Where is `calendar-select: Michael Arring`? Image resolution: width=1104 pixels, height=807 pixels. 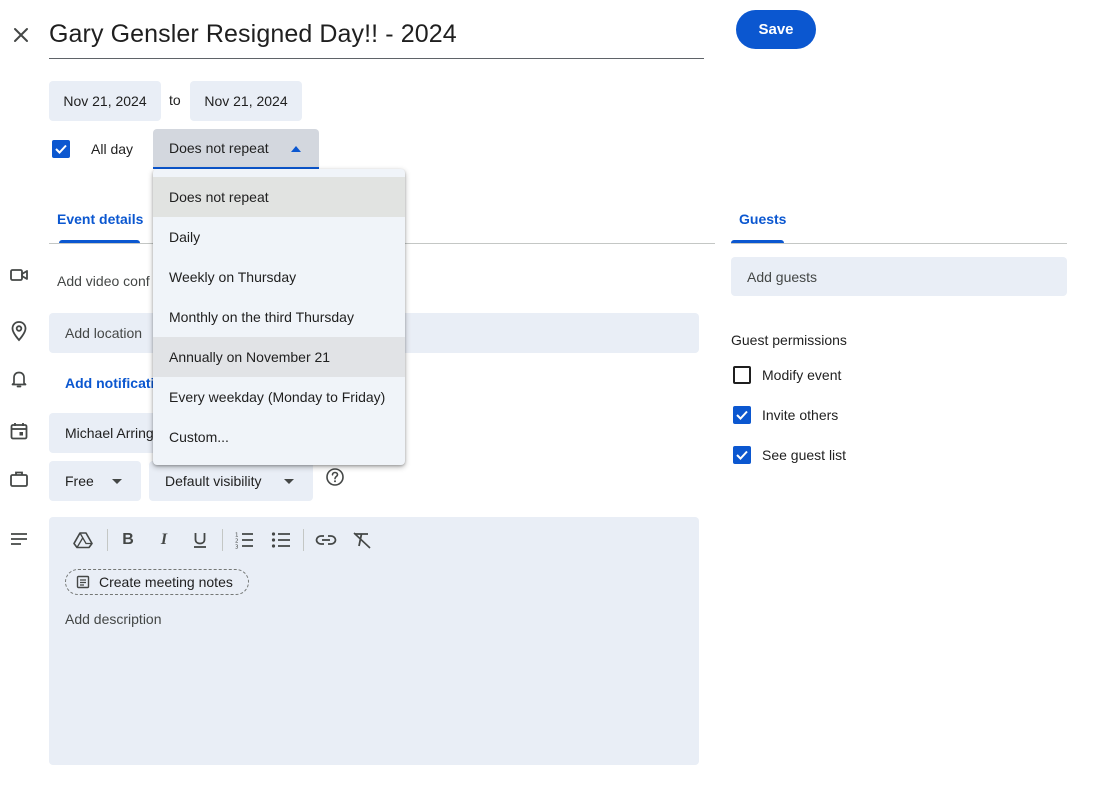
calendar-select: Michael Arring is located at coordinates (104, 433).